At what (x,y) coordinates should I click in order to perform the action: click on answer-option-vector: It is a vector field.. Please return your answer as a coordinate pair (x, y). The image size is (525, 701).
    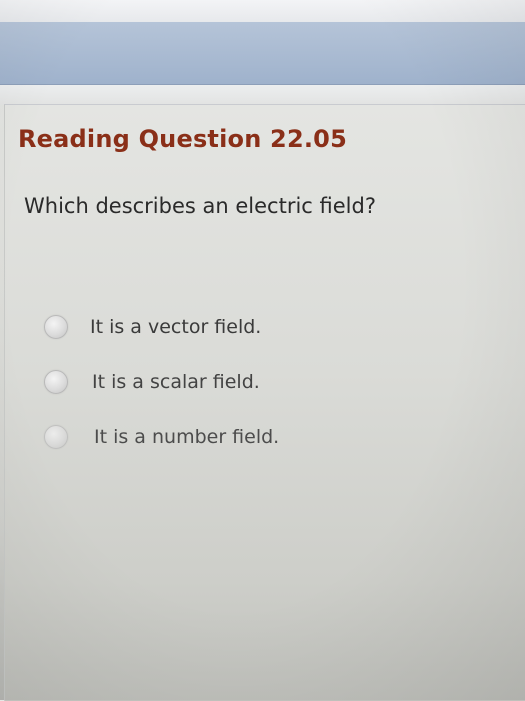
    Looking at the image, I should click on (152, 327).